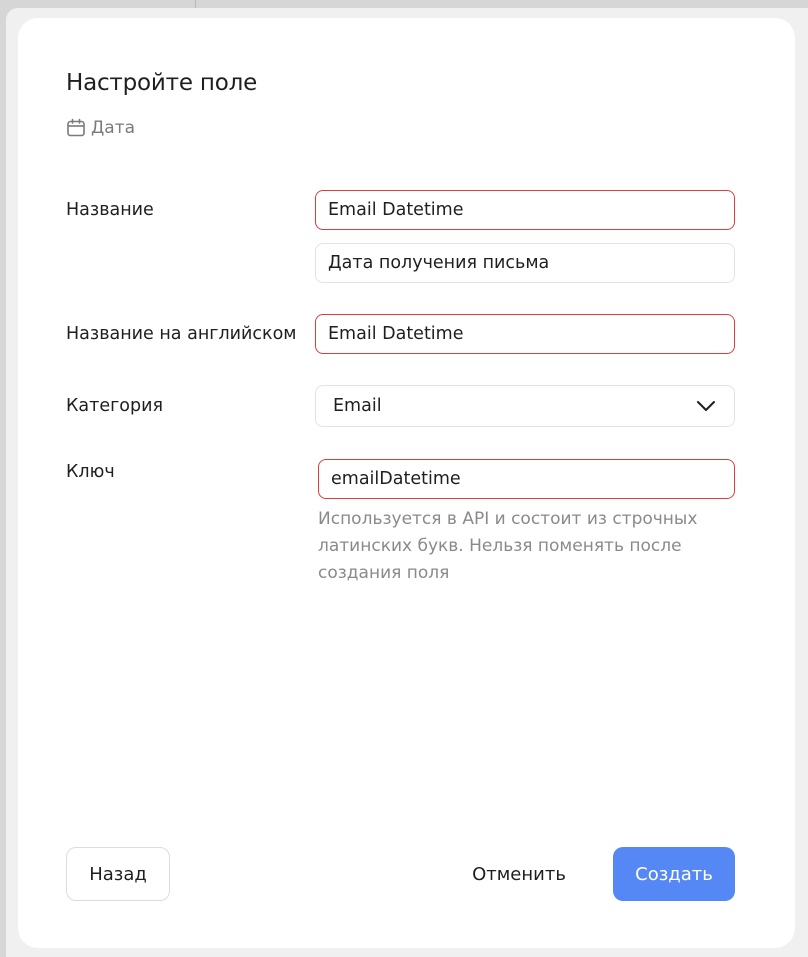  Describe the element at coordinates (525, 334) in the screenshot. I see `english-name-input` at that location.